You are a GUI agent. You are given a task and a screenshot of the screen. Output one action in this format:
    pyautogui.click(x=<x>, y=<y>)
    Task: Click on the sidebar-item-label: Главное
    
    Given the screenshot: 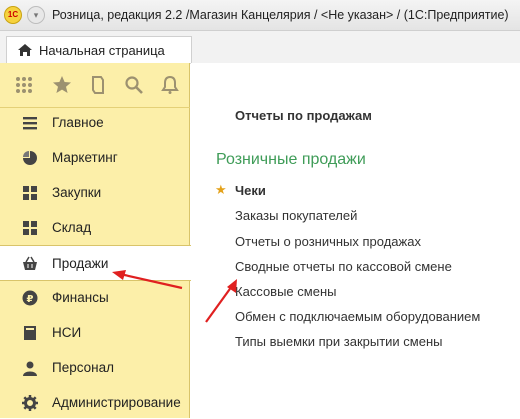 What is the action you would take?
    pyautogui.click(x=78, y=122)
    